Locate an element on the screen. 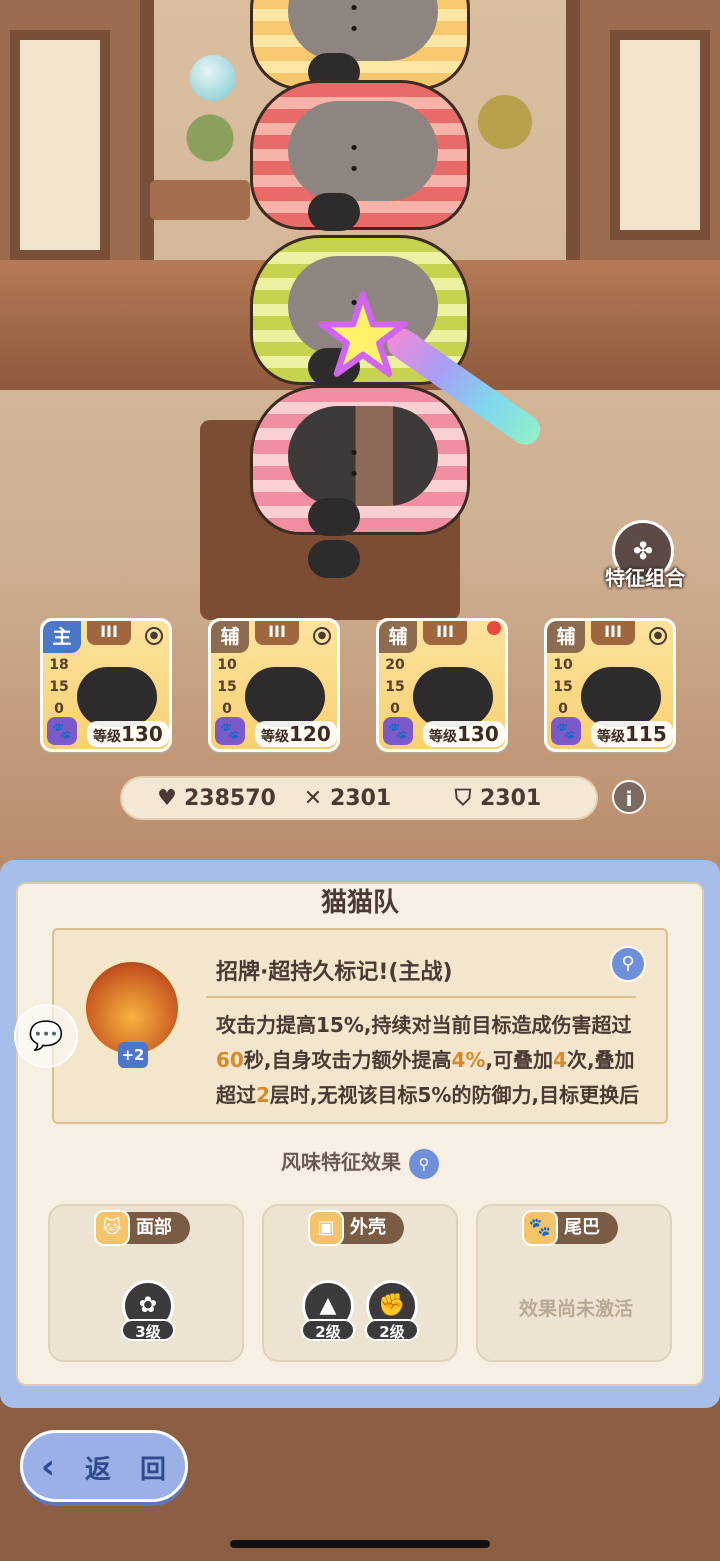 This screenshot has width=720, height=1561. flavor-zoom-button: ⚲ is located at coordinates (424, 1163).